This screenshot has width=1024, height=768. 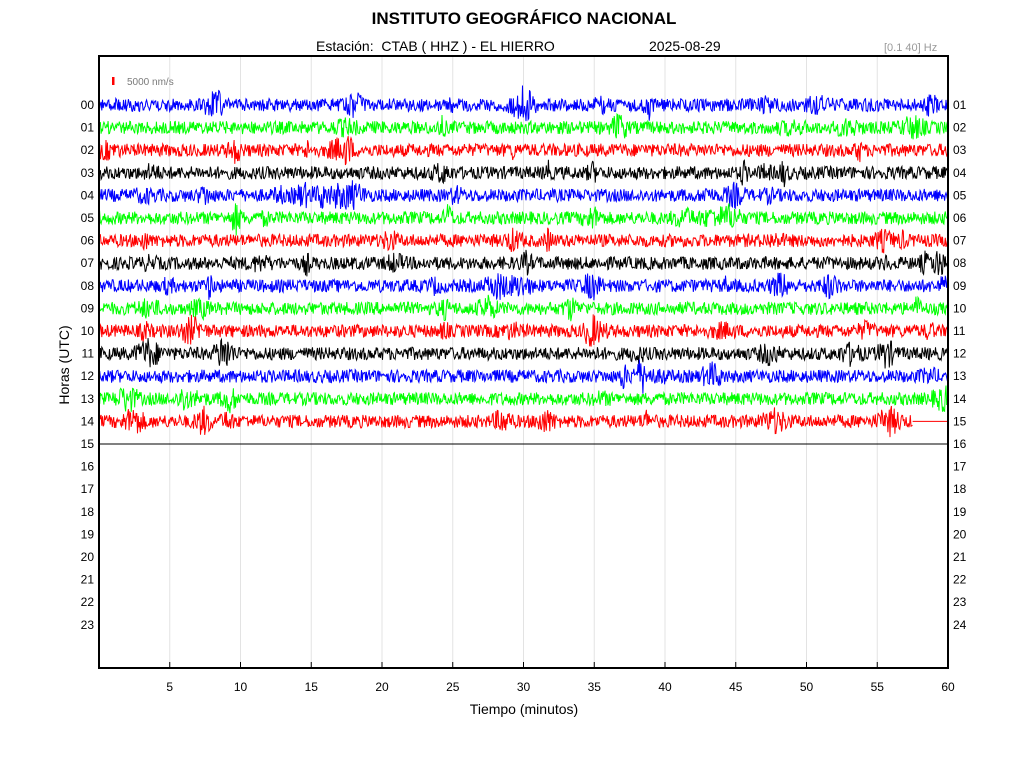 I want to click on x-tick-label: 30, so click(x=524, y=687).